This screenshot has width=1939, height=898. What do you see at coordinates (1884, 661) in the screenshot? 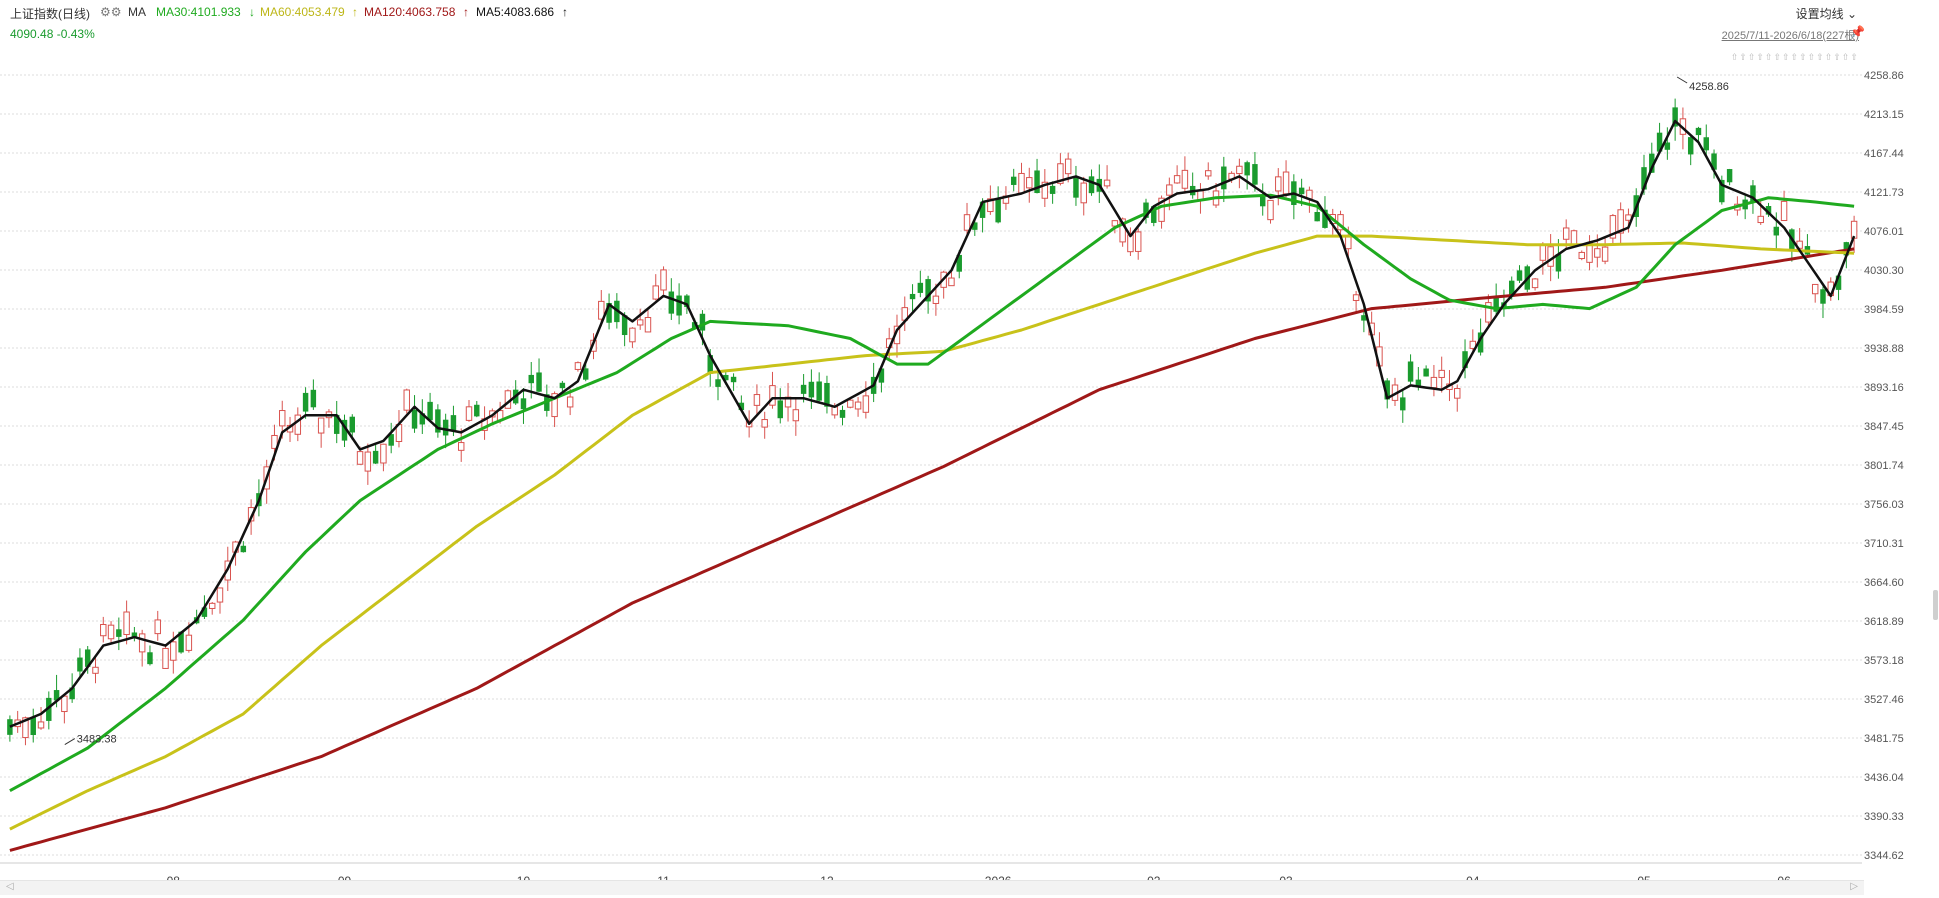
I see `y-tick-label: 3573.18` at bounding box center [1884, 661].